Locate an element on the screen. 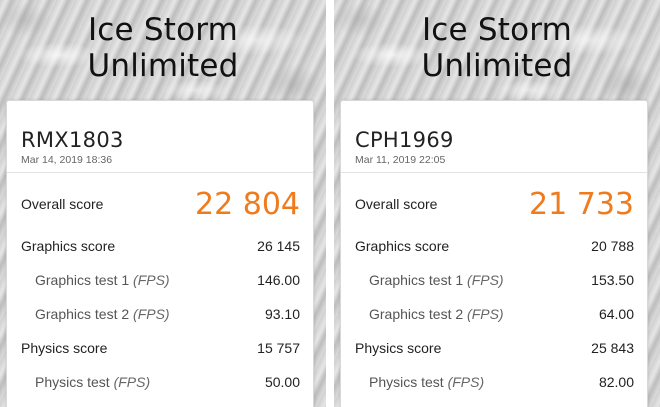 This screenshot has height=407, width=660. physics-test-value: 82.00 is located at coordinates (616, 382).